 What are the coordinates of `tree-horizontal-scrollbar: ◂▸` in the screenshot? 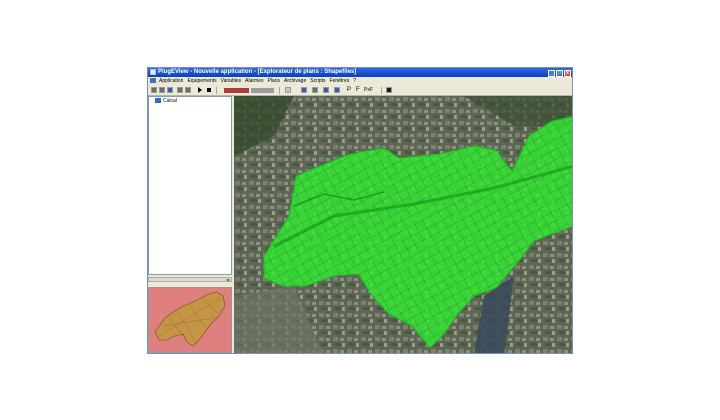 It's located at (190, 279).